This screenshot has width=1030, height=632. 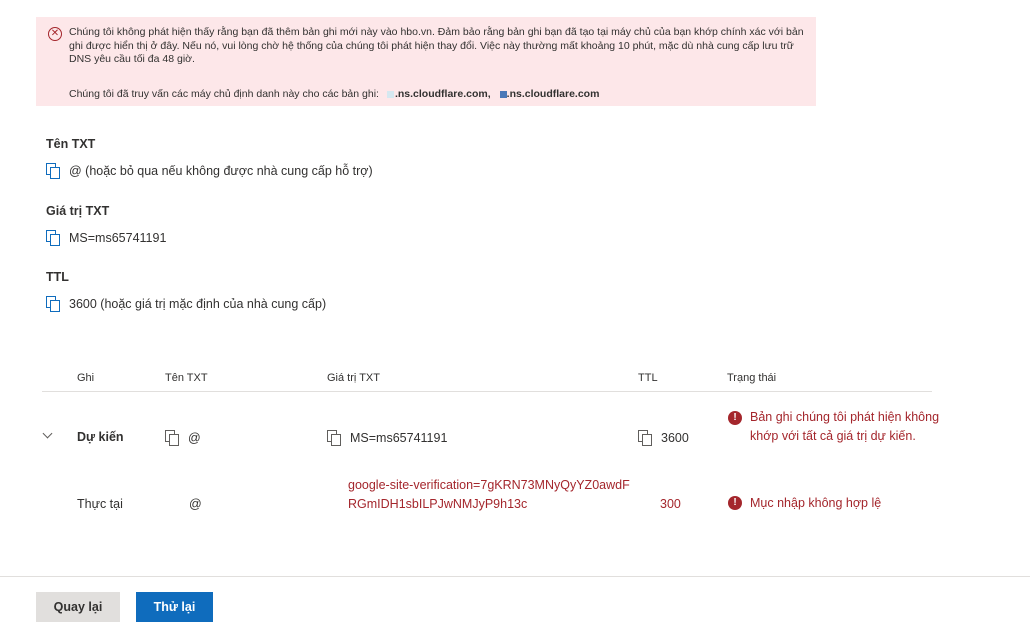 What do you see at coordinates (515, 576) in the screenshot?
I see `footer-divider` at bounding box center [515, 576].